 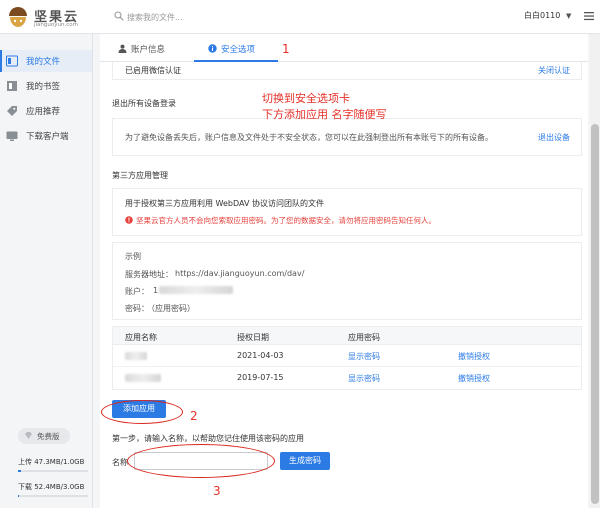 I want to click on annotation-number-1: 1, so click(x=286, y=49).